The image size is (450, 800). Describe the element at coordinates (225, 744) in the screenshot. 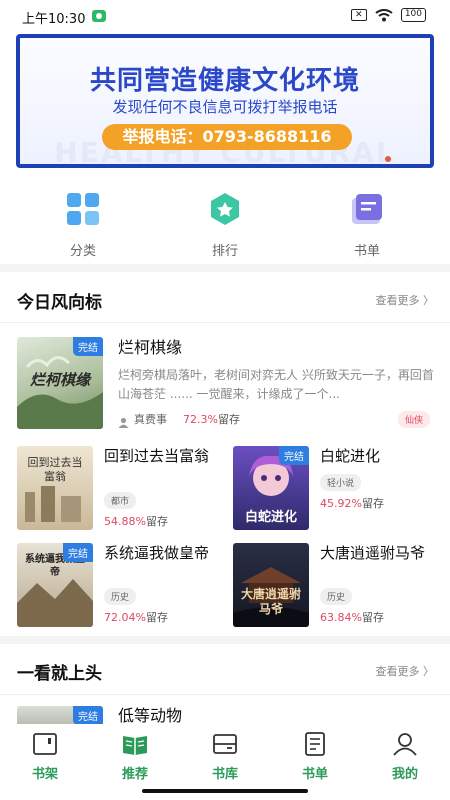

I see `library-icon` at that location.